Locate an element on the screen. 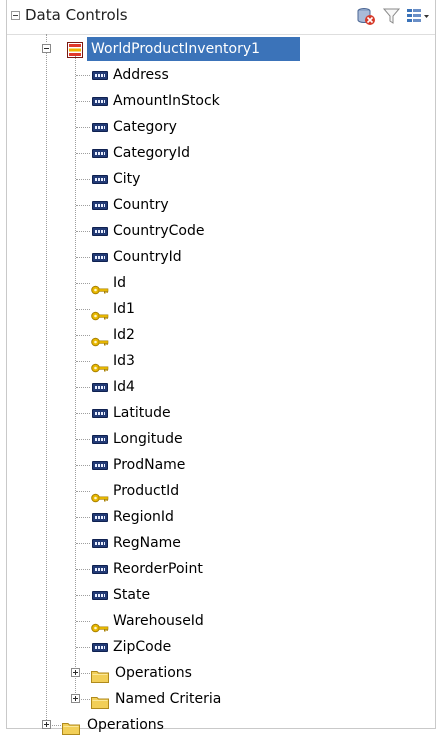  attribute-label: AmountInStock is located at coordinates (166, 101).